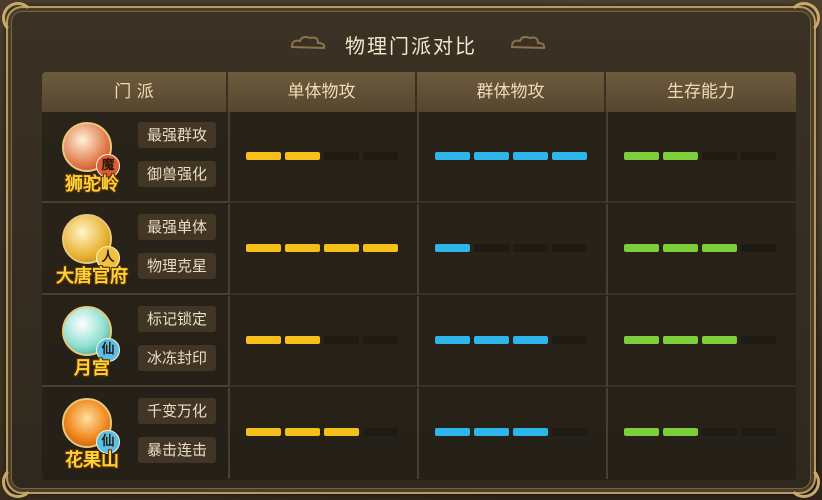 The image size is (822, 500). I want to click on sect-cell: 仙月宫 标记锁定 冰冻封印, so click(135, 341).